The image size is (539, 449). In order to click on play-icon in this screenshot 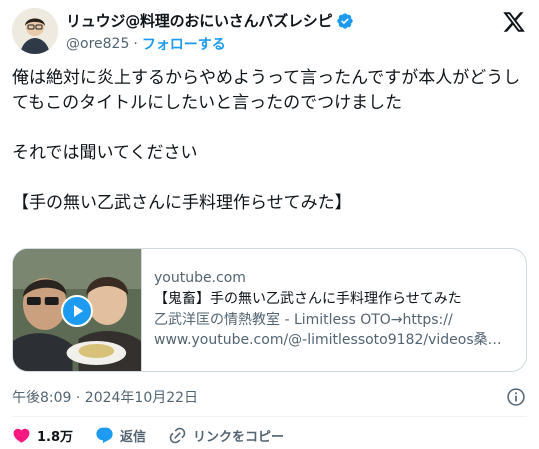, I will do `click(77, 311)`.